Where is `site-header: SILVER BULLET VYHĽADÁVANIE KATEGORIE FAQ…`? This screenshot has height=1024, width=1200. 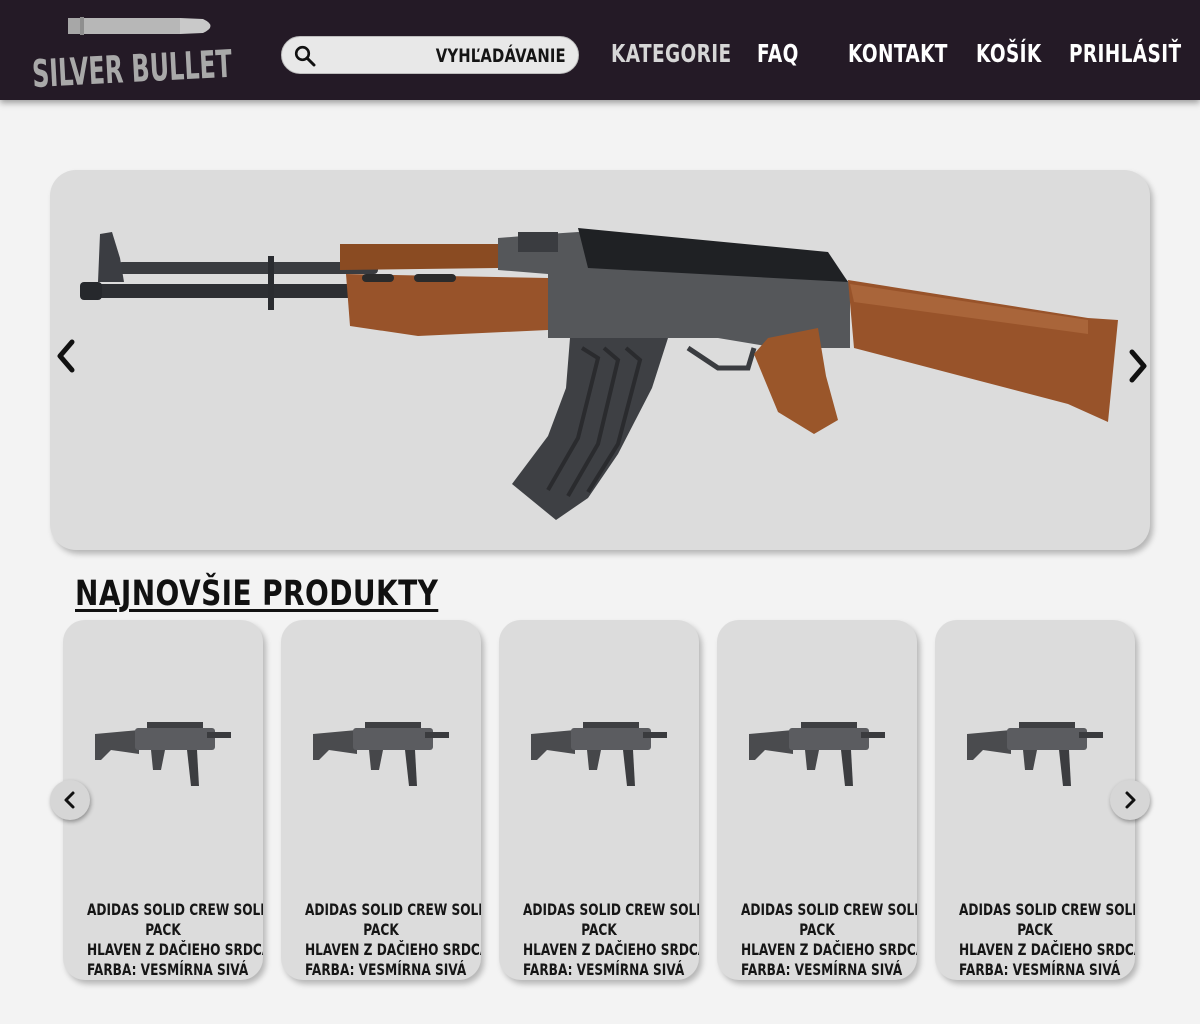
site-header: SILVER BULLET VYHĽADÁVANIE KATEGORIE FAQ… is located at coordinates (600, 50).